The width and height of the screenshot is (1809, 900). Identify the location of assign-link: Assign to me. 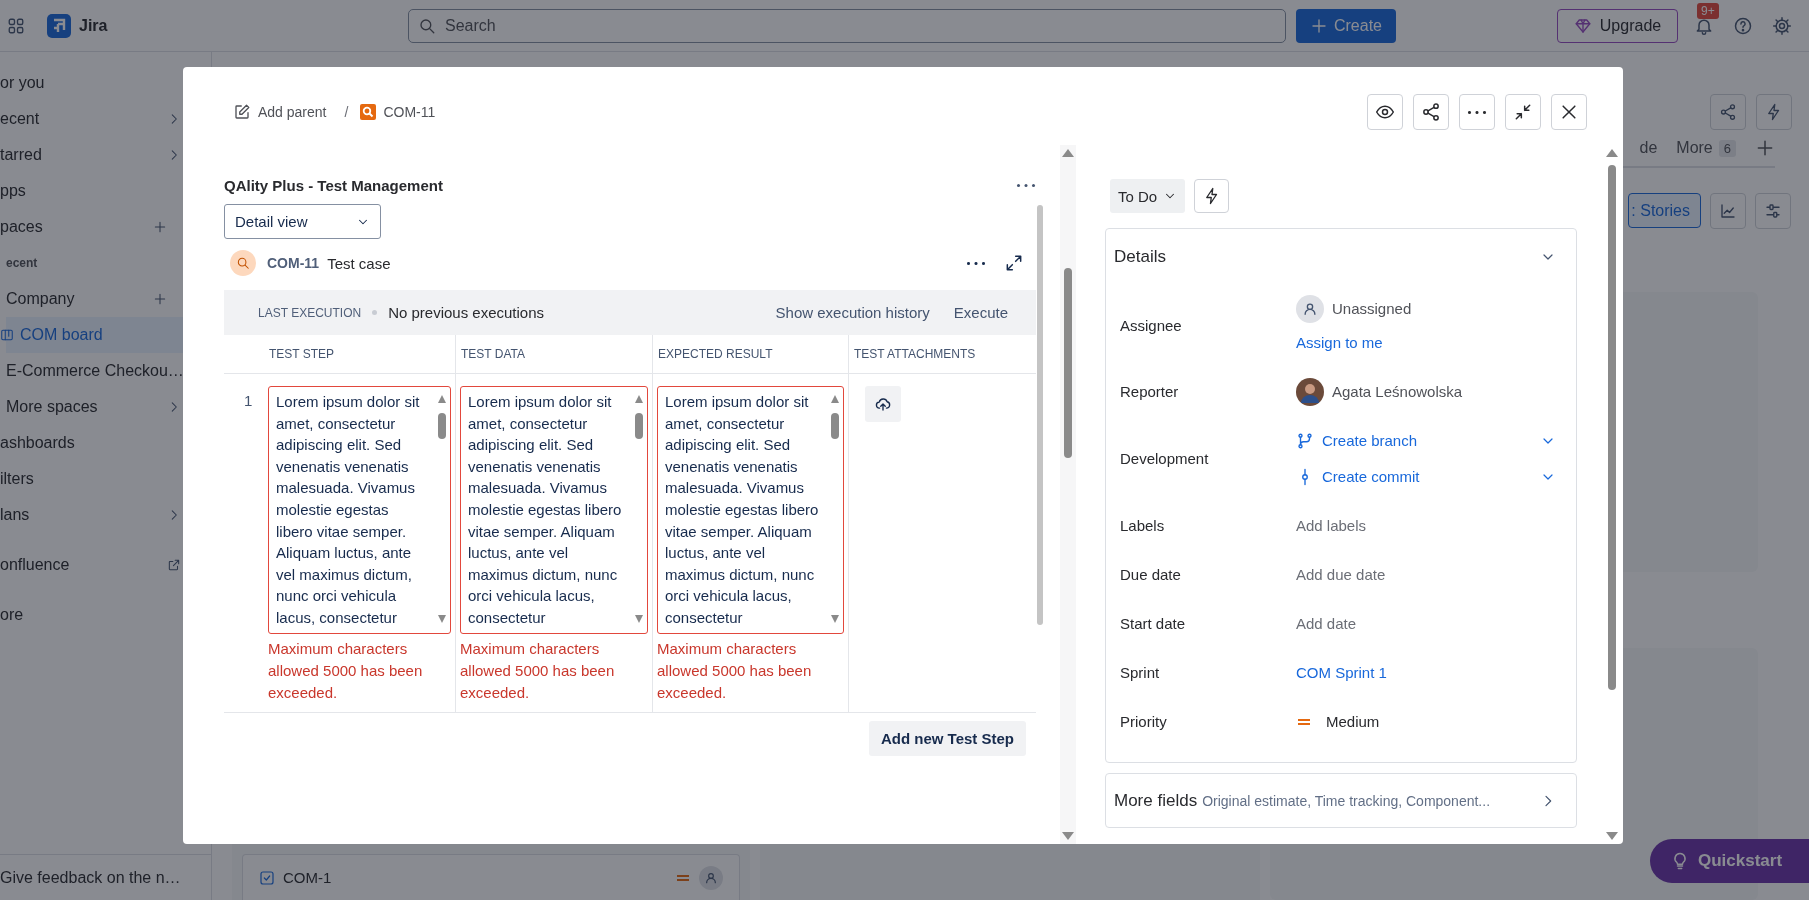
(1339, 342).